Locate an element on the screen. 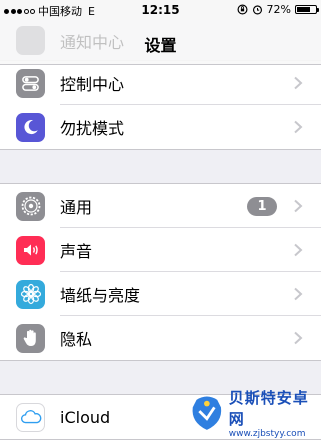 This screenshot has width=321, height=440. moon-icon is located at coordinates (30, 127).